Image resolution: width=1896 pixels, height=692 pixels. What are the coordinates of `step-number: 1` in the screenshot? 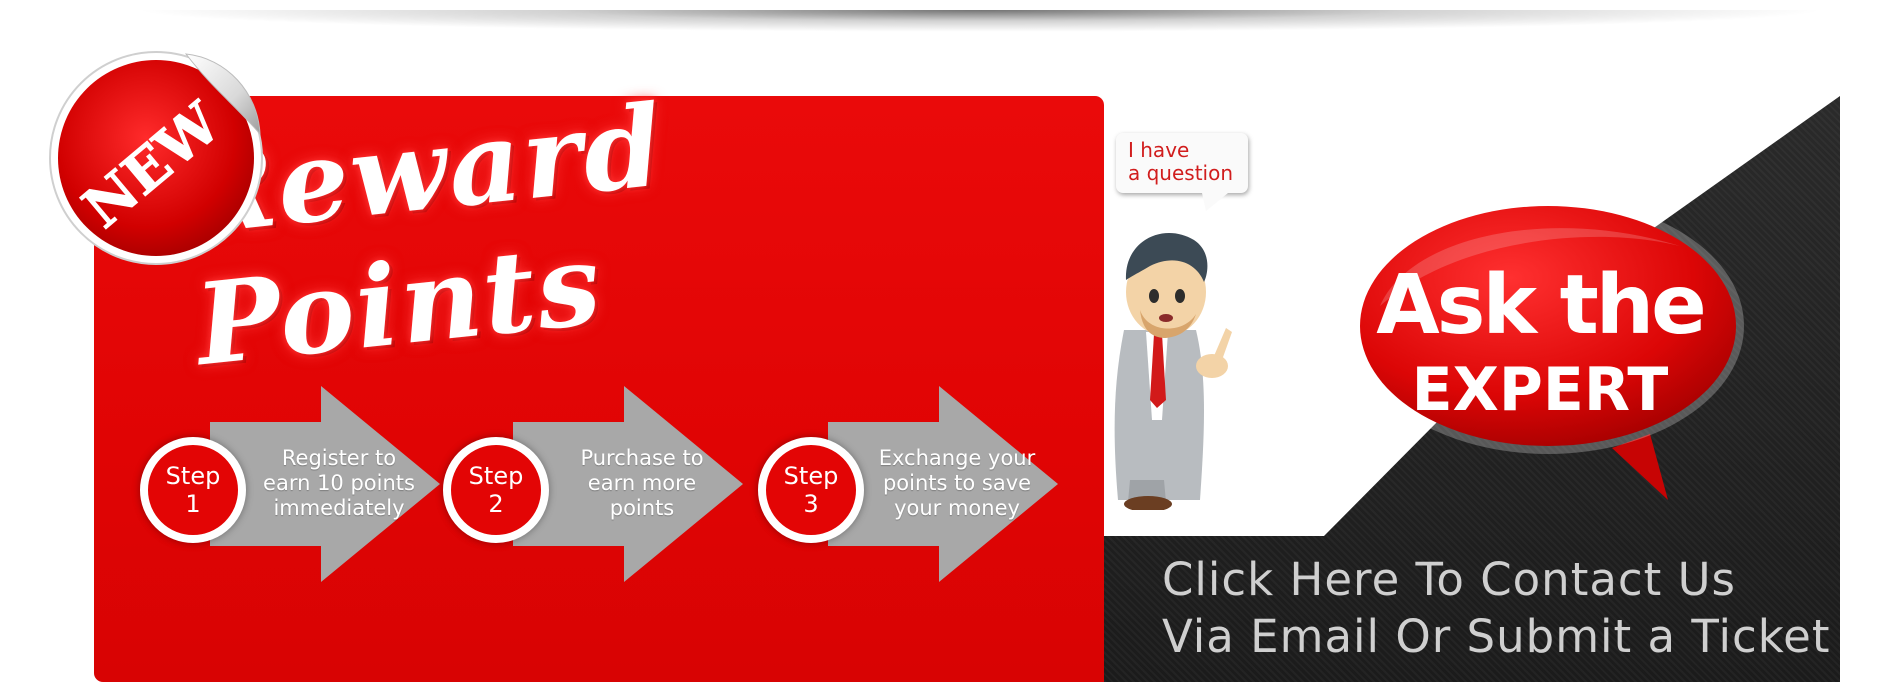 It's located at (193, 504).